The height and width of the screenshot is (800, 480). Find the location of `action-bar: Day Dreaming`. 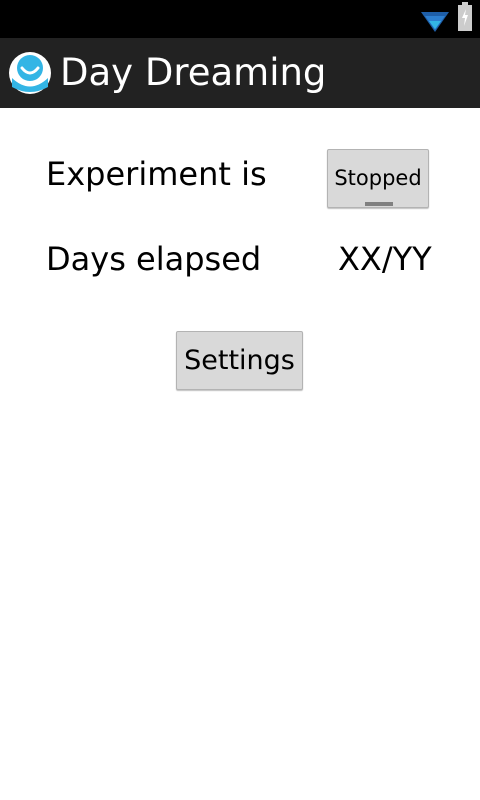

action-bar: Day Dreaming is located at coordinates (240, 73).